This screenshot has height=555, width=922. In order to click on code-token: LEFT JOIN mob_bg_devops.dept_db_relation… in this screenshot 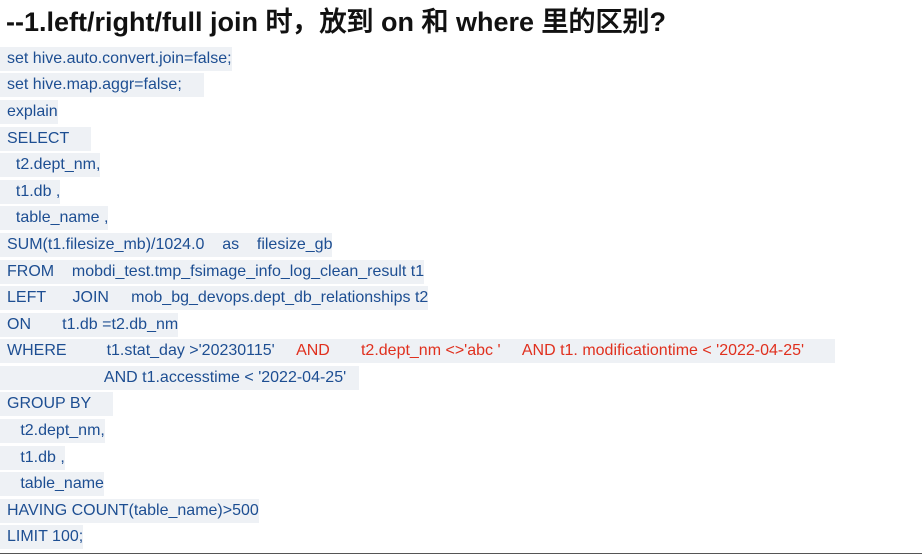, I will do `click(218, 298)`.